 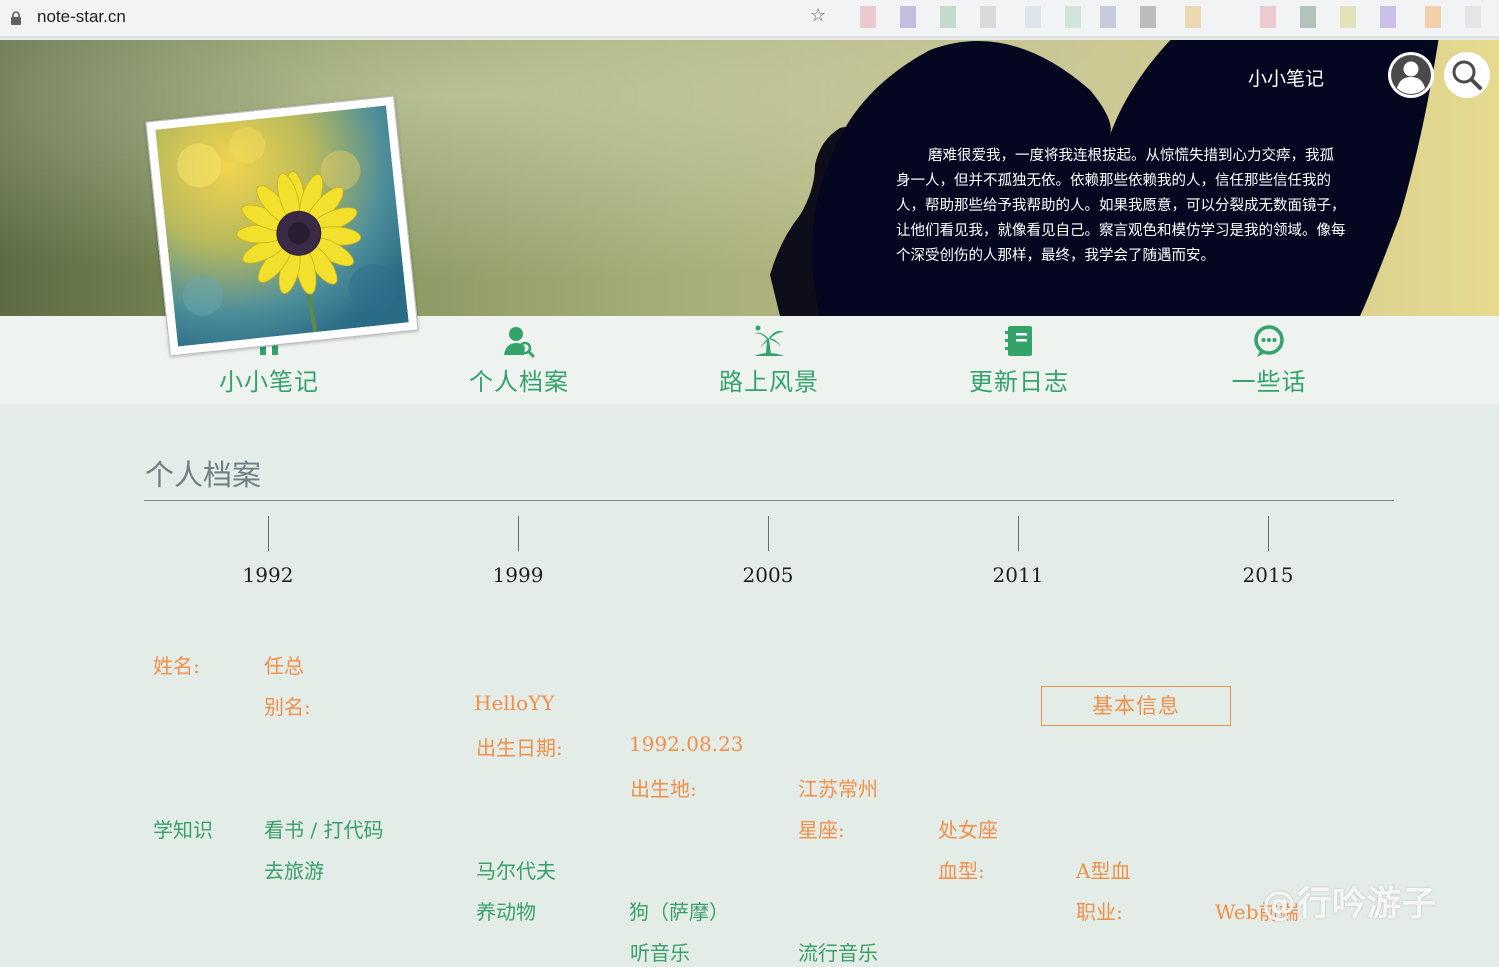 I want to click on lock-icon, so click(x=16, y=18).